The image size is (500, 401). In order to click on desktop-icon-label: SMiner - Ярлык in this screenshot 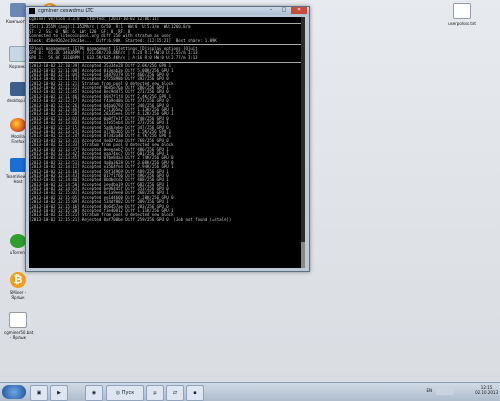, I will do `click(18, 295)`.